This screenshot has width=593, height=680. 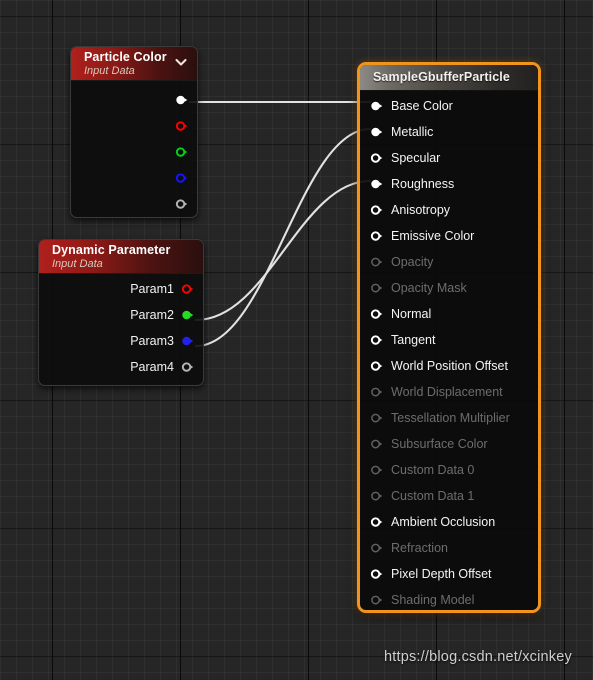 I want to click on input-pin-base-color: Base Color, so click(x=449, y=106).